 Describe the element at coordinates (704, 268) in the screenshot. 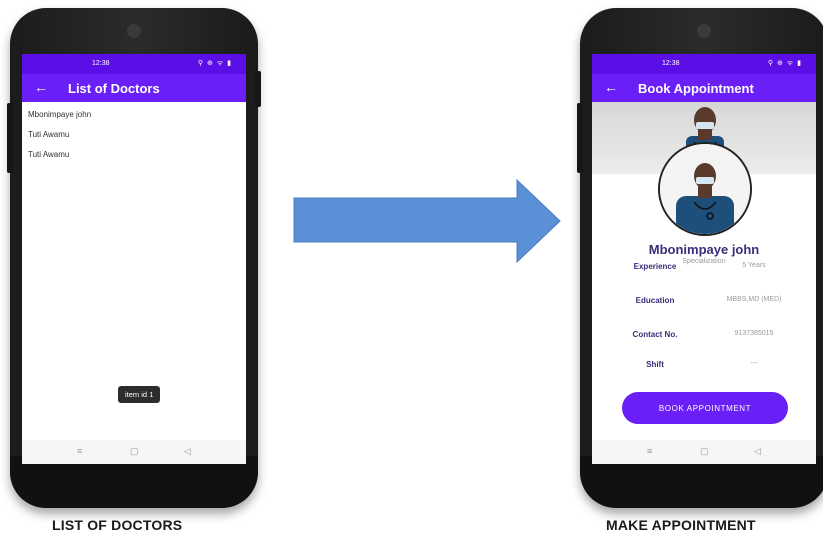

I see `detail-row: Experience 5 Years` at that location.